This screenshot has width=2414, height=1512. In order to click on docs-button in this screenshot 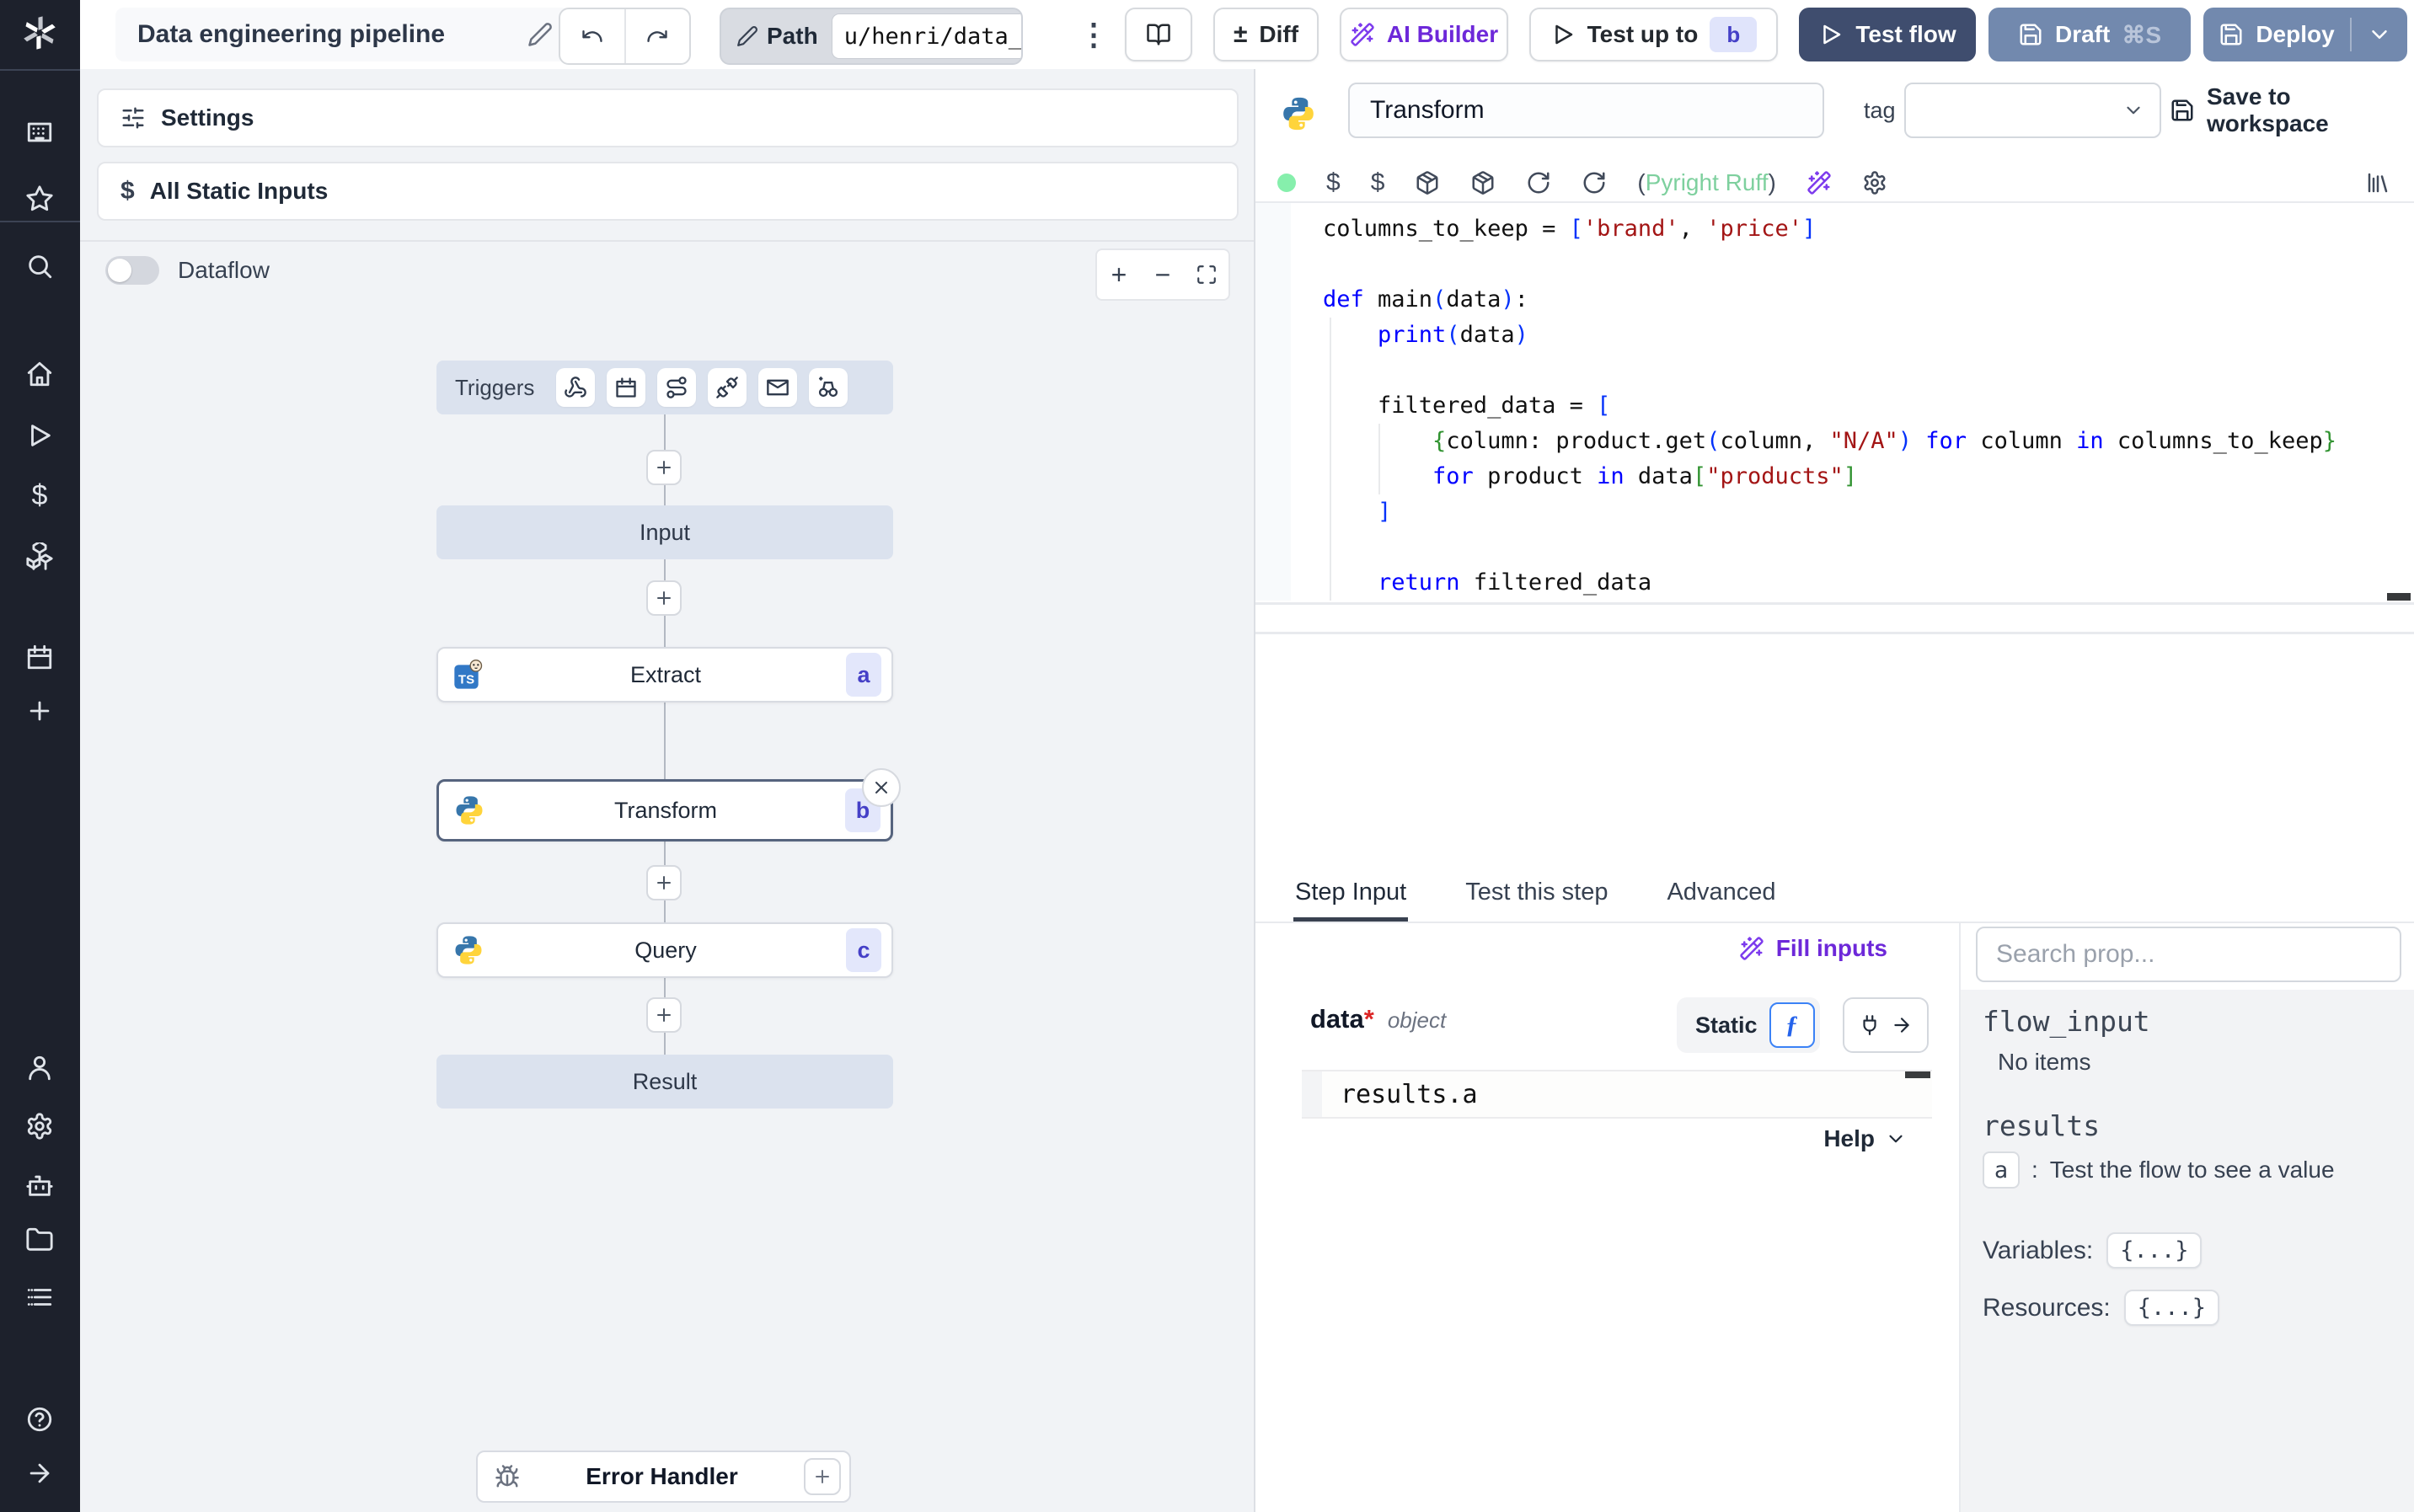, I will do `click(1158, 34)`.